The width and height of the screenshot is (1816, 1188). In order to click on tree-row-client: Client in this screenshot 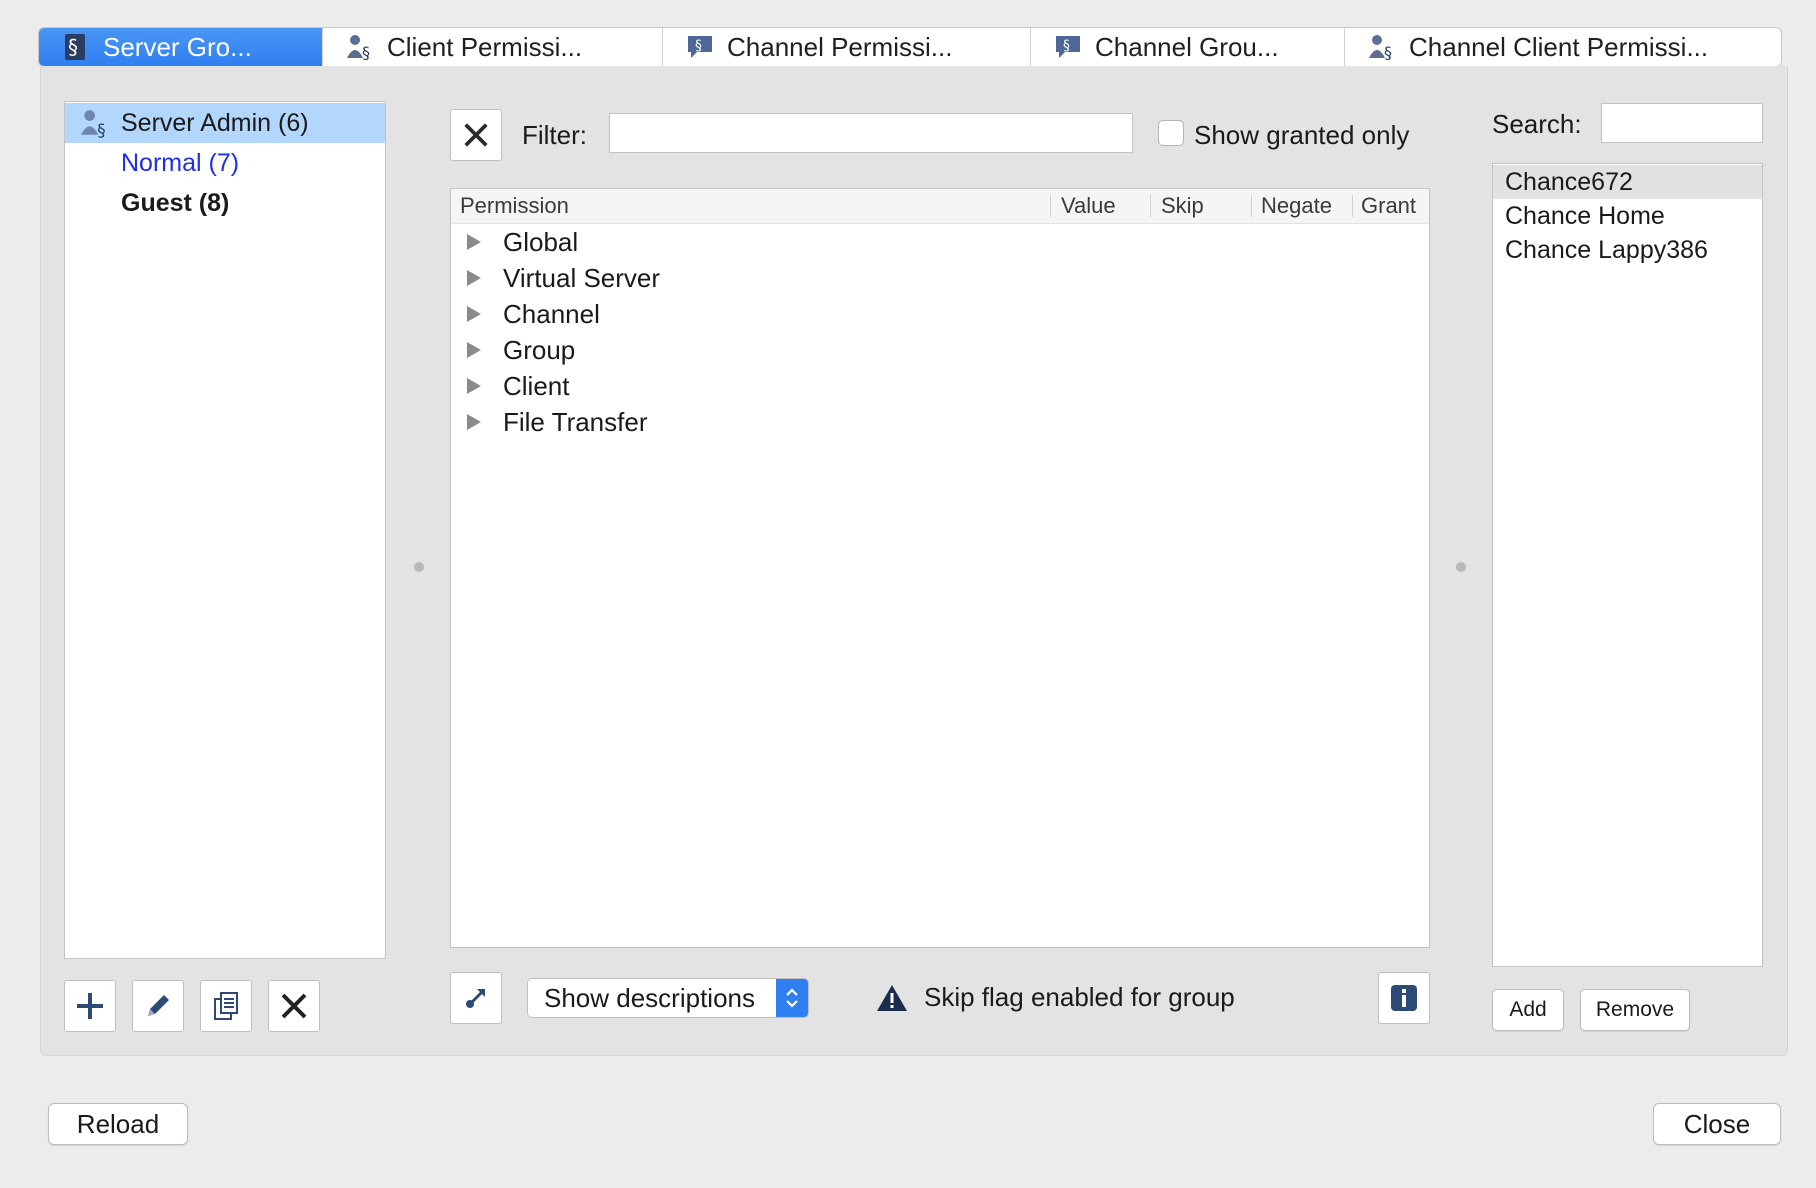, I will do `click(510, 386)`.